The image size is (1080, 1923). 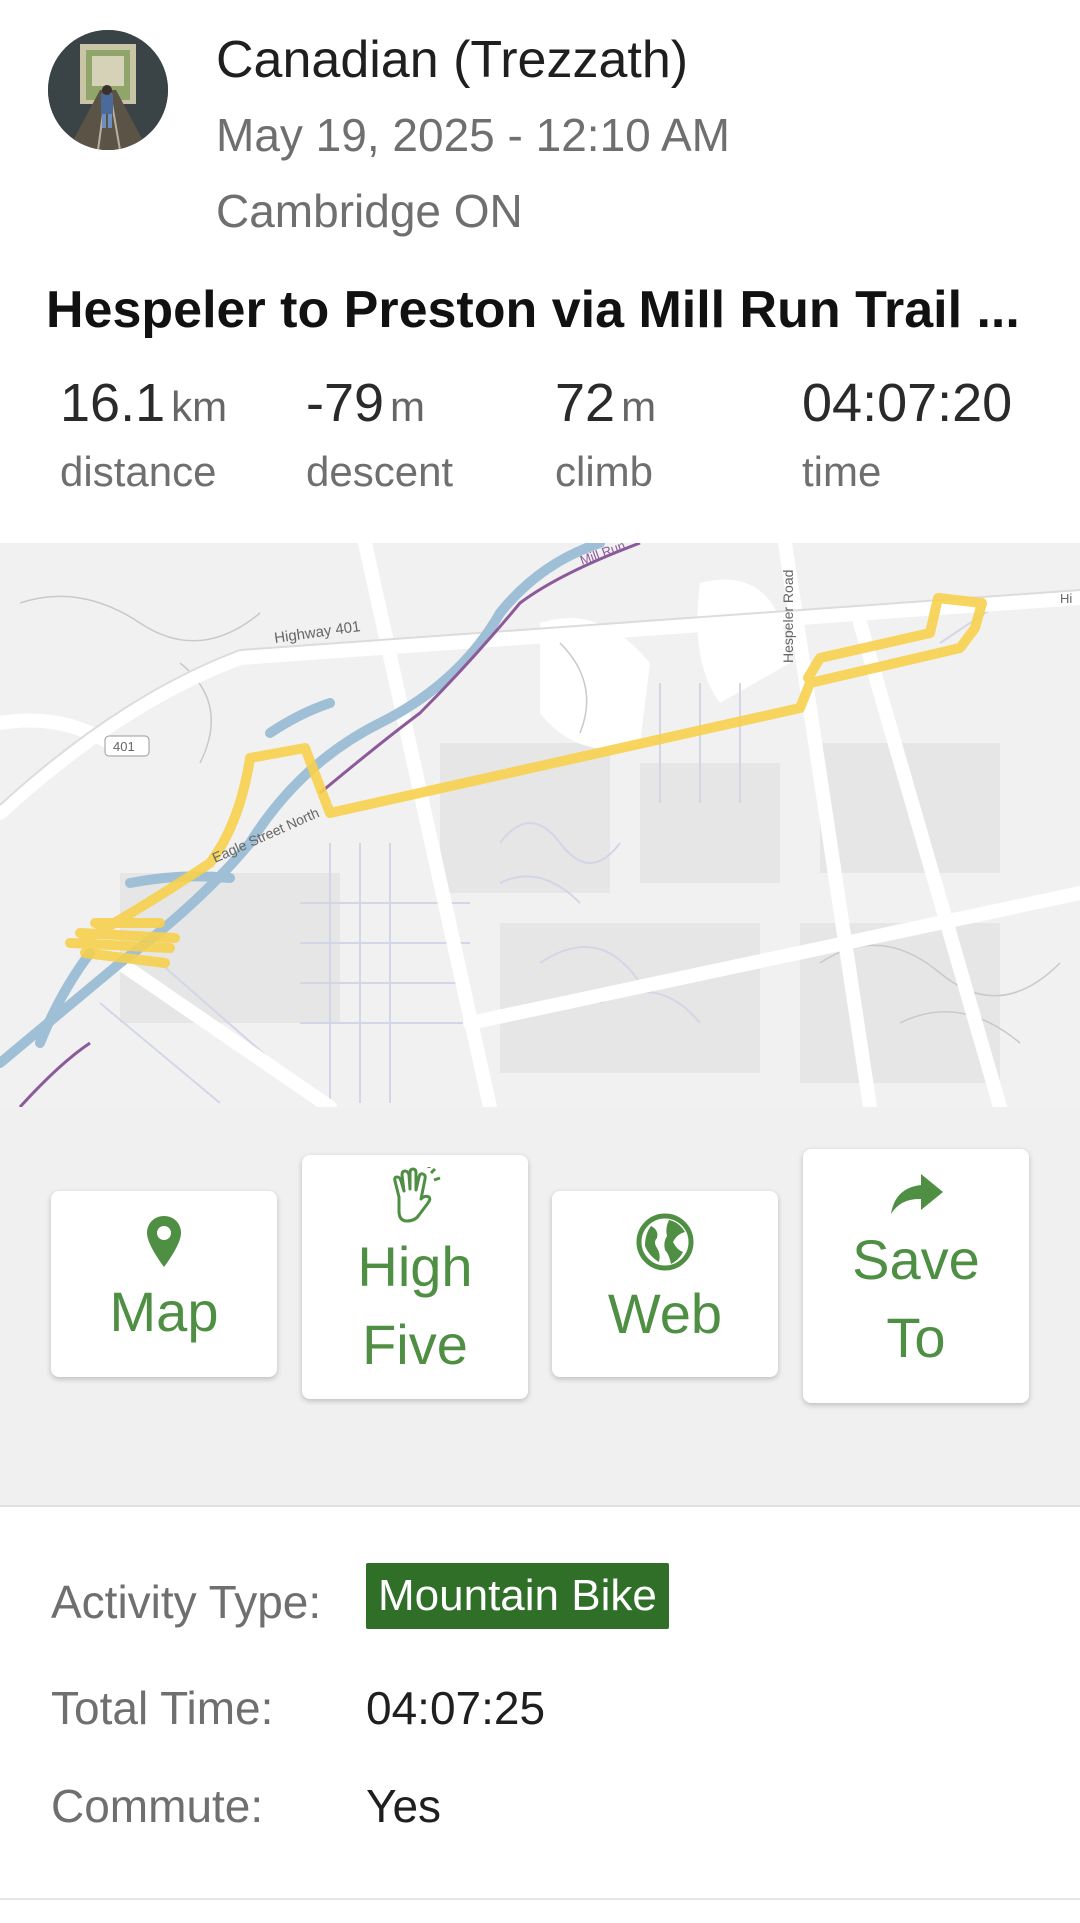 What do you see at coordinates (186, 1602) in the screenshot?
I see `activity-type-label: Activity Type:` at bounding box center [186, 1602].